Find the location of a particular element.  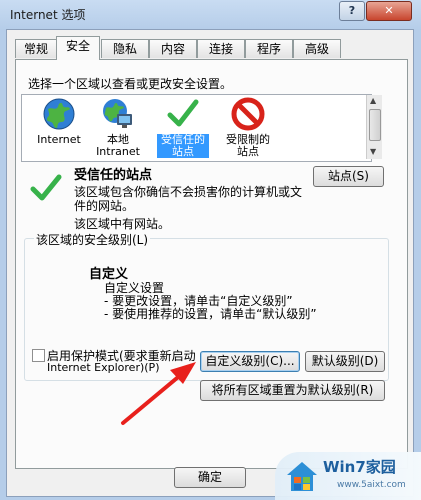

watermark-title: Win7家园 is located at coordinates (359, 467).